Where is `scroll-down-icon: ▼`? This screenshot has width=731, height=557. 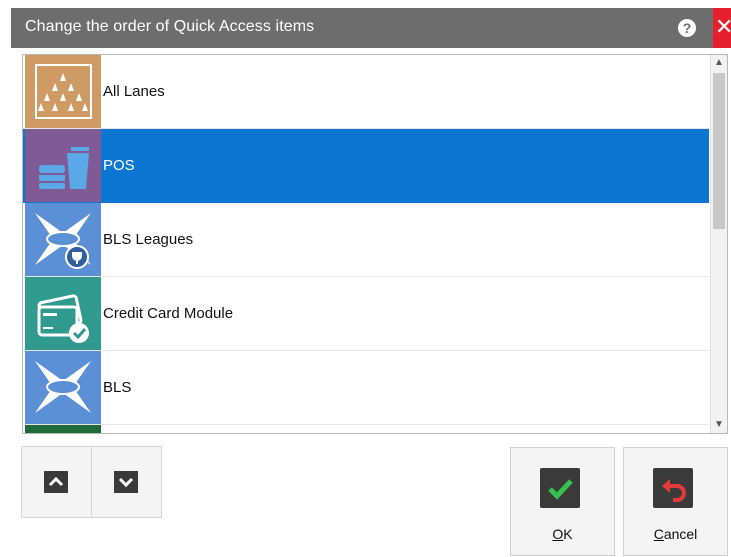
scroll-down-icon: ▼ is located at coordinates (719, 425).